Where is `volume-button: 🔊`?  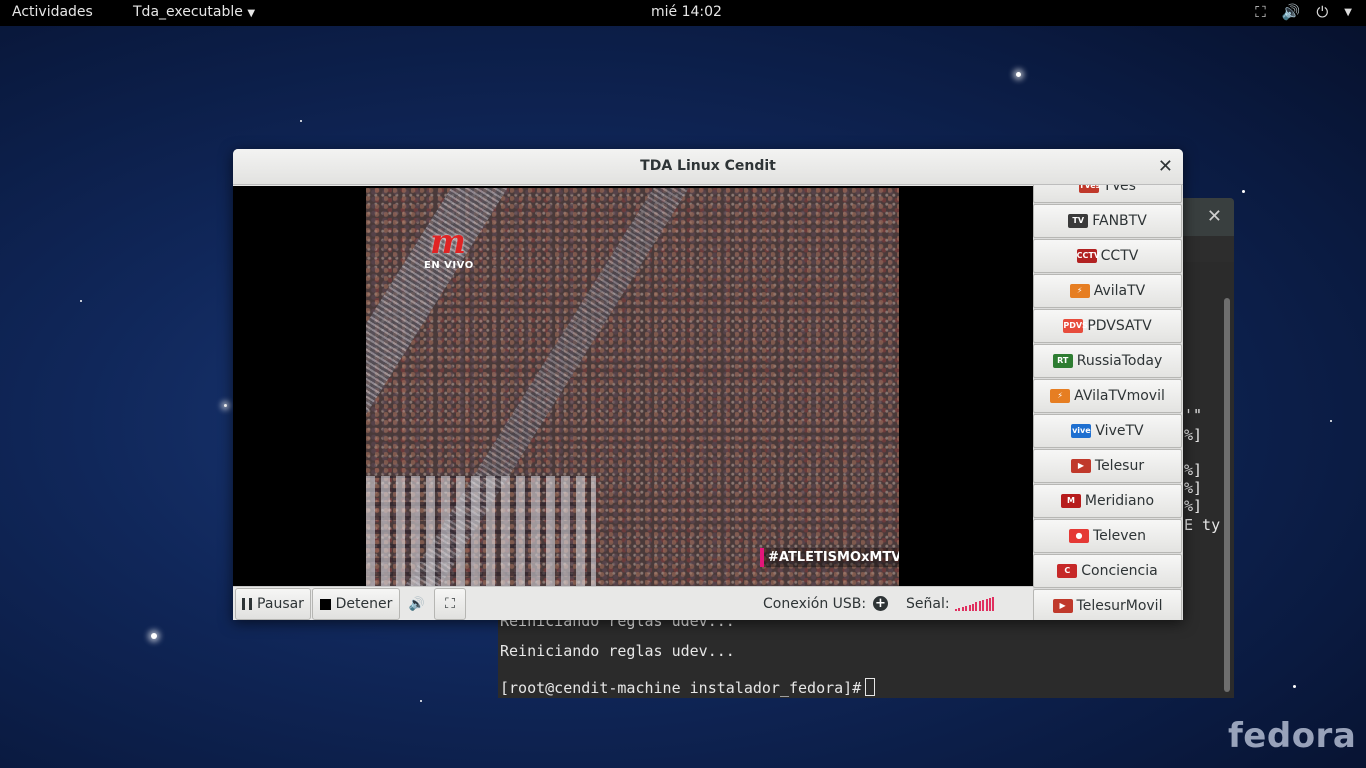 volume-button: 🔊 is located at coordinates (417, 604).